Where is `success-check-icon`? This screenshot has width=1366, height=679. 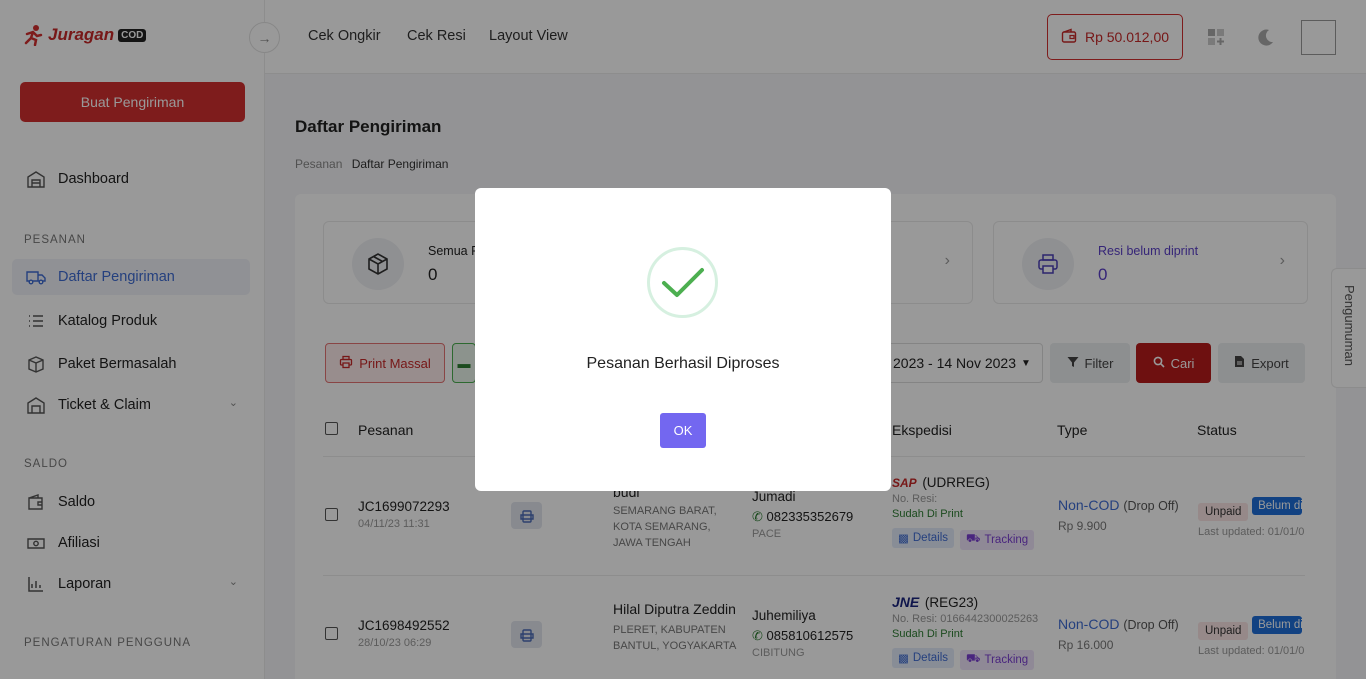
success-check-icon is located at coordinates (682, 282).